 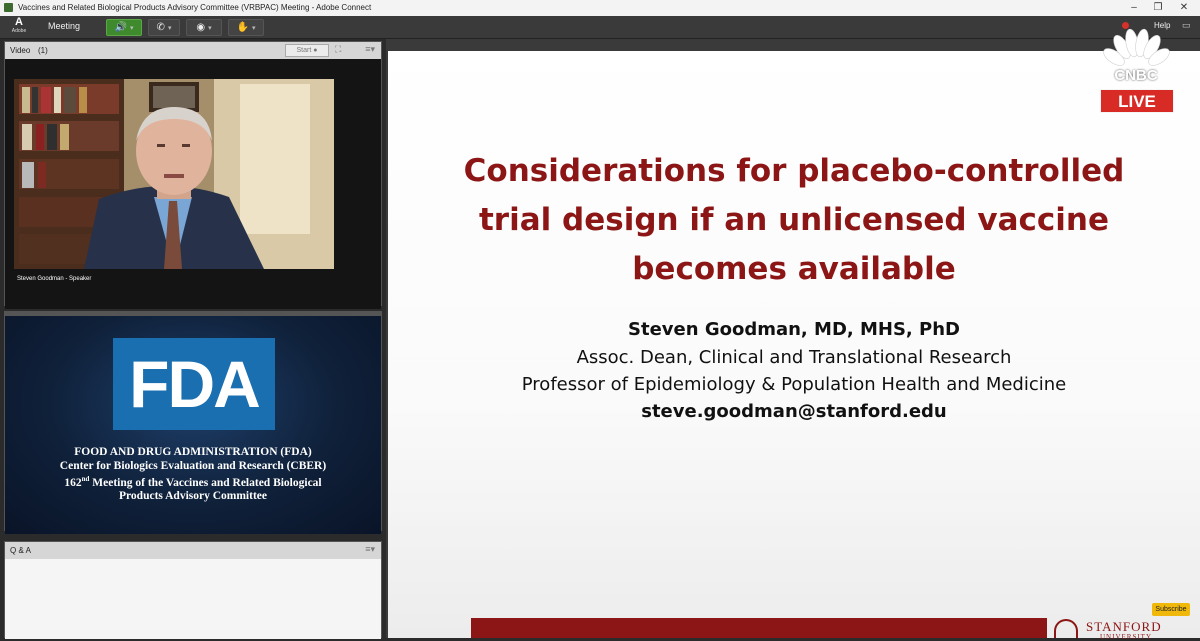 I want to click on start-webcam-label: Start, so click(x=304, y=50).